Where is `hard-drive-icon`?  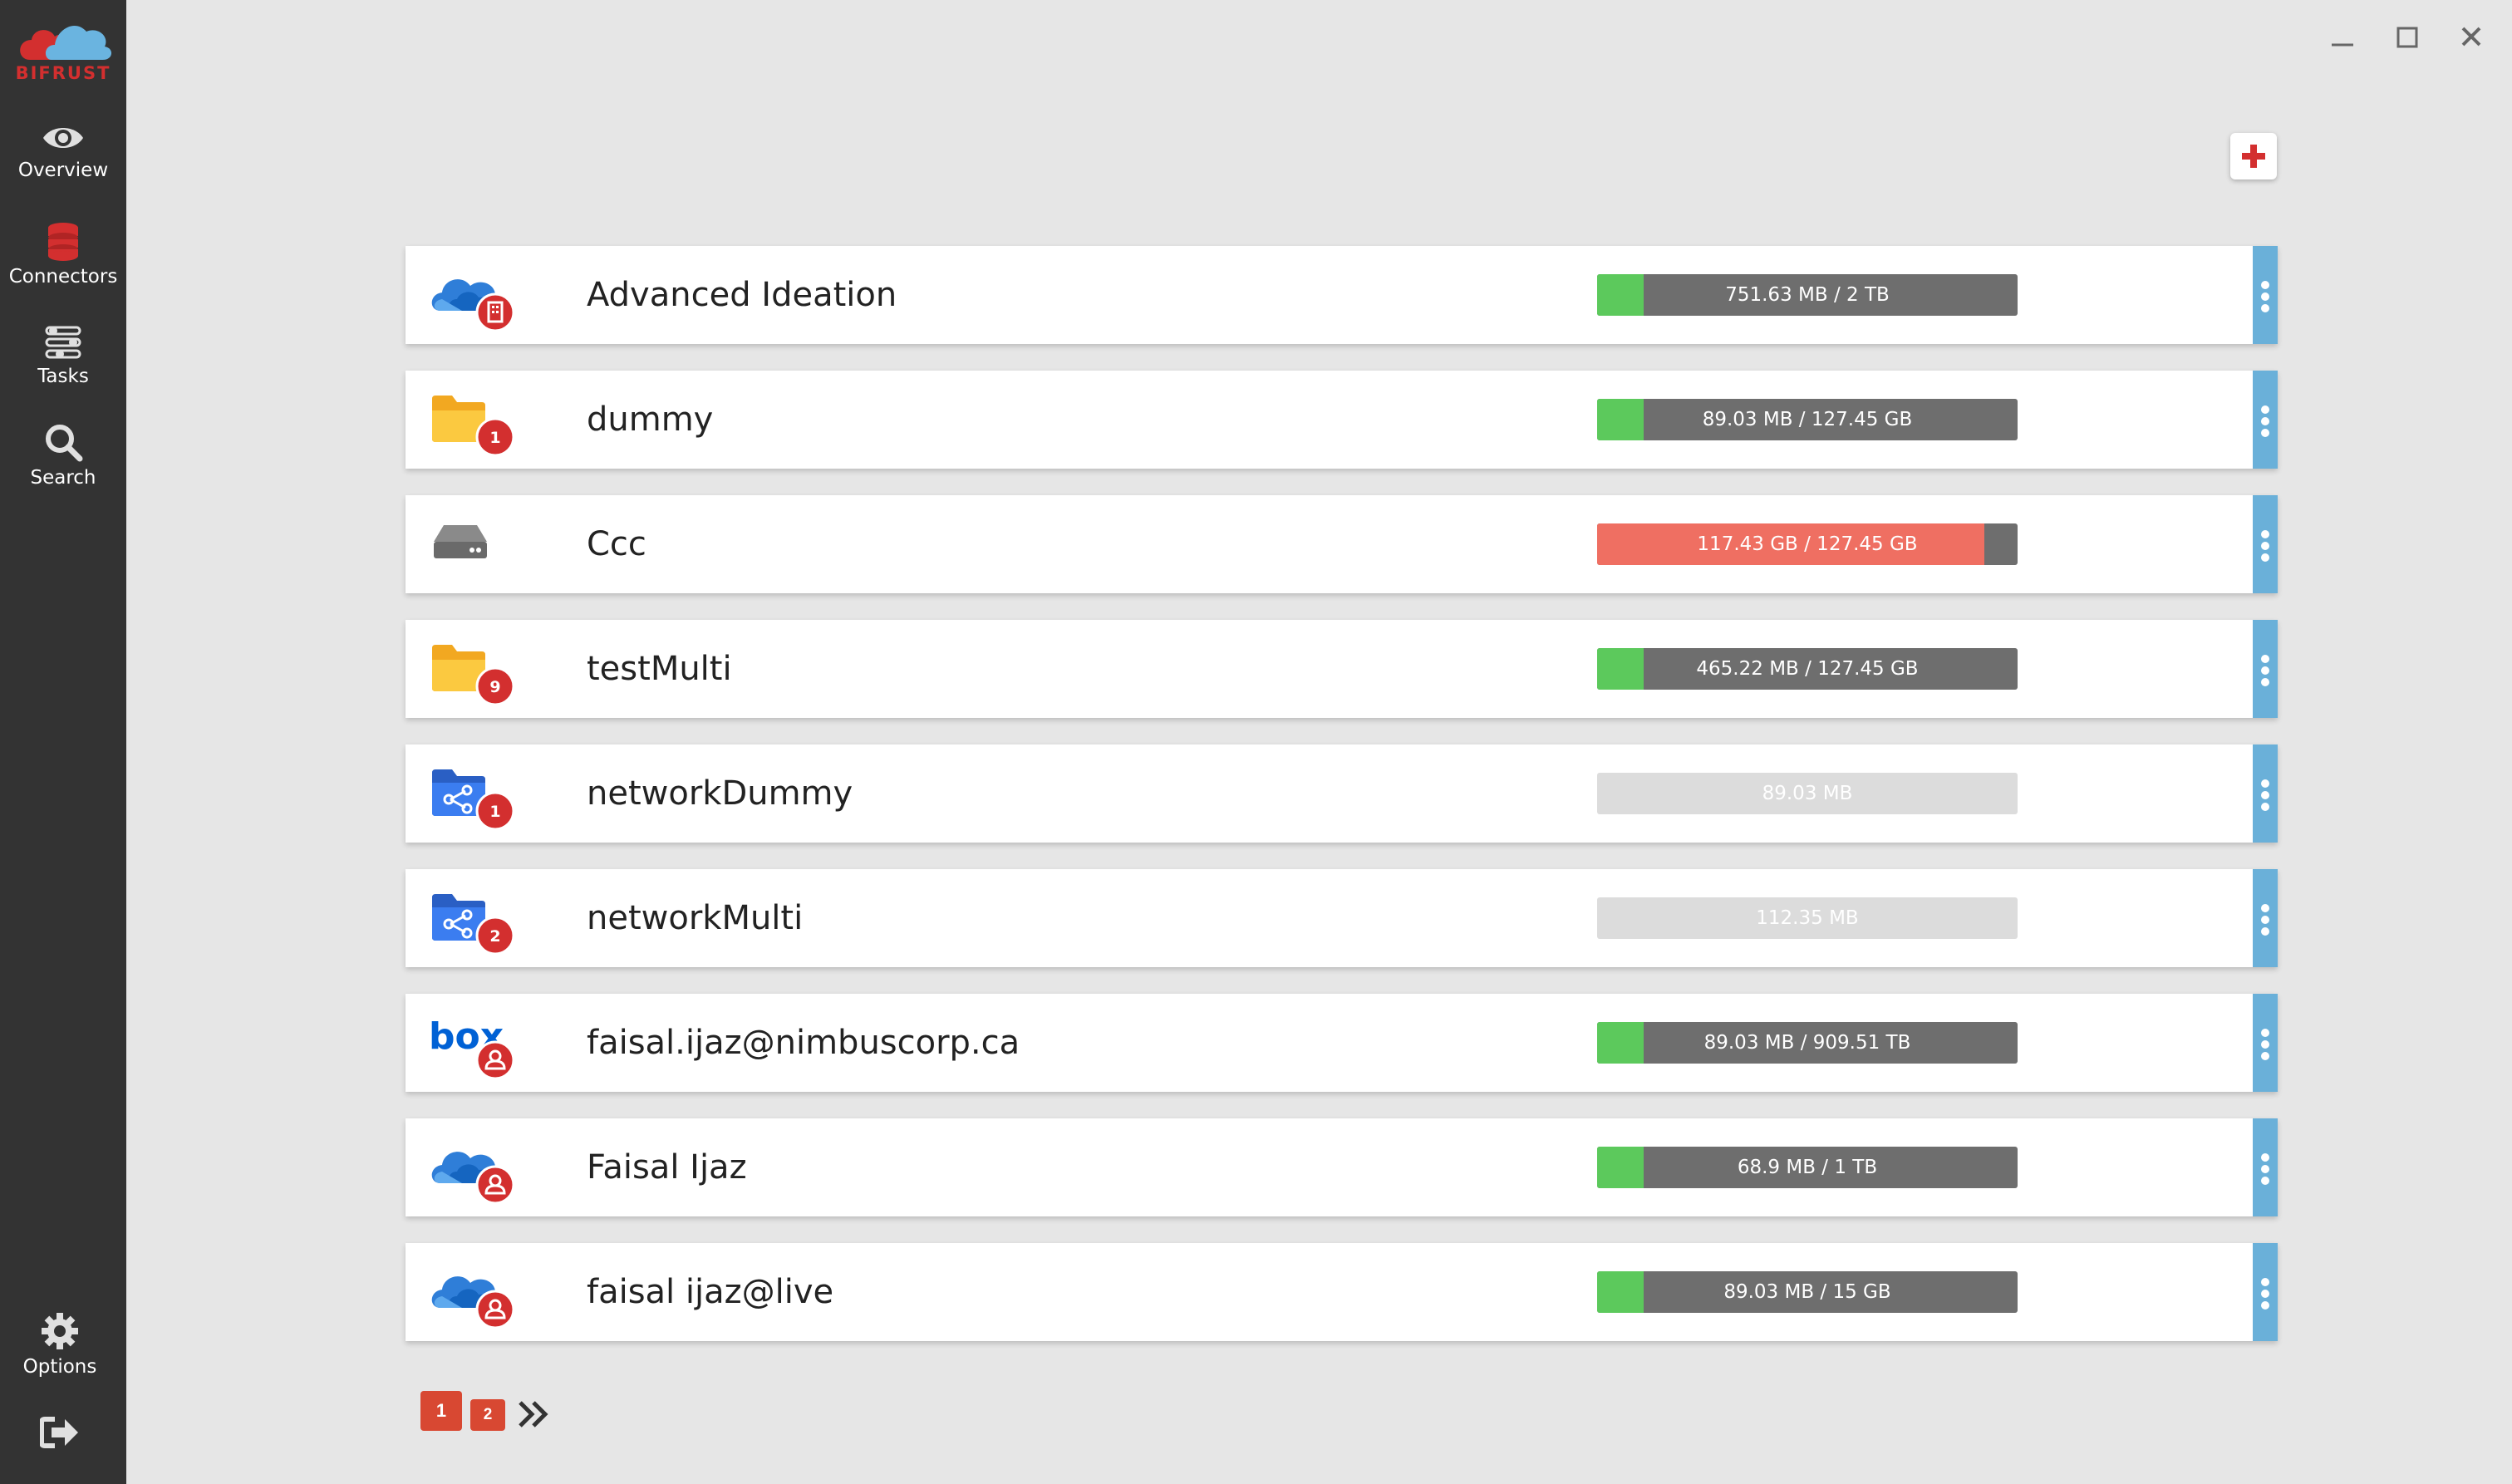 hard-drive-icon is located at coordinates (460, 541).